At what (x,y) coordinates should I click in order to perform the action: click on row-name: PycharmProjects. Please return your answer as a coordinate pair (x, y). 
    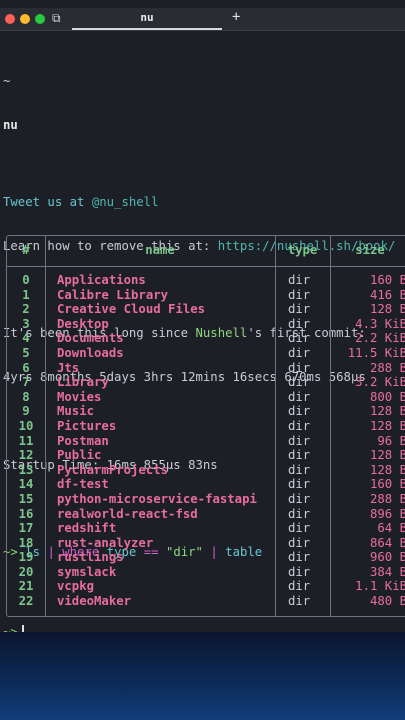
    Looking at the image, I should click on (113, 469).